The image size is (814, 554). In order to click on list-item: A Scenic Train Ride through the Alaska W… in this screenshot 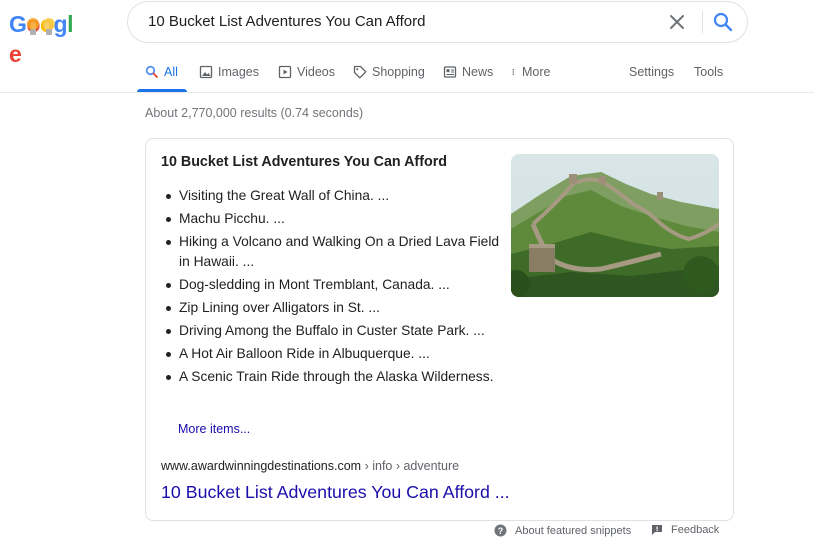, I will do `click(333, 377)`.